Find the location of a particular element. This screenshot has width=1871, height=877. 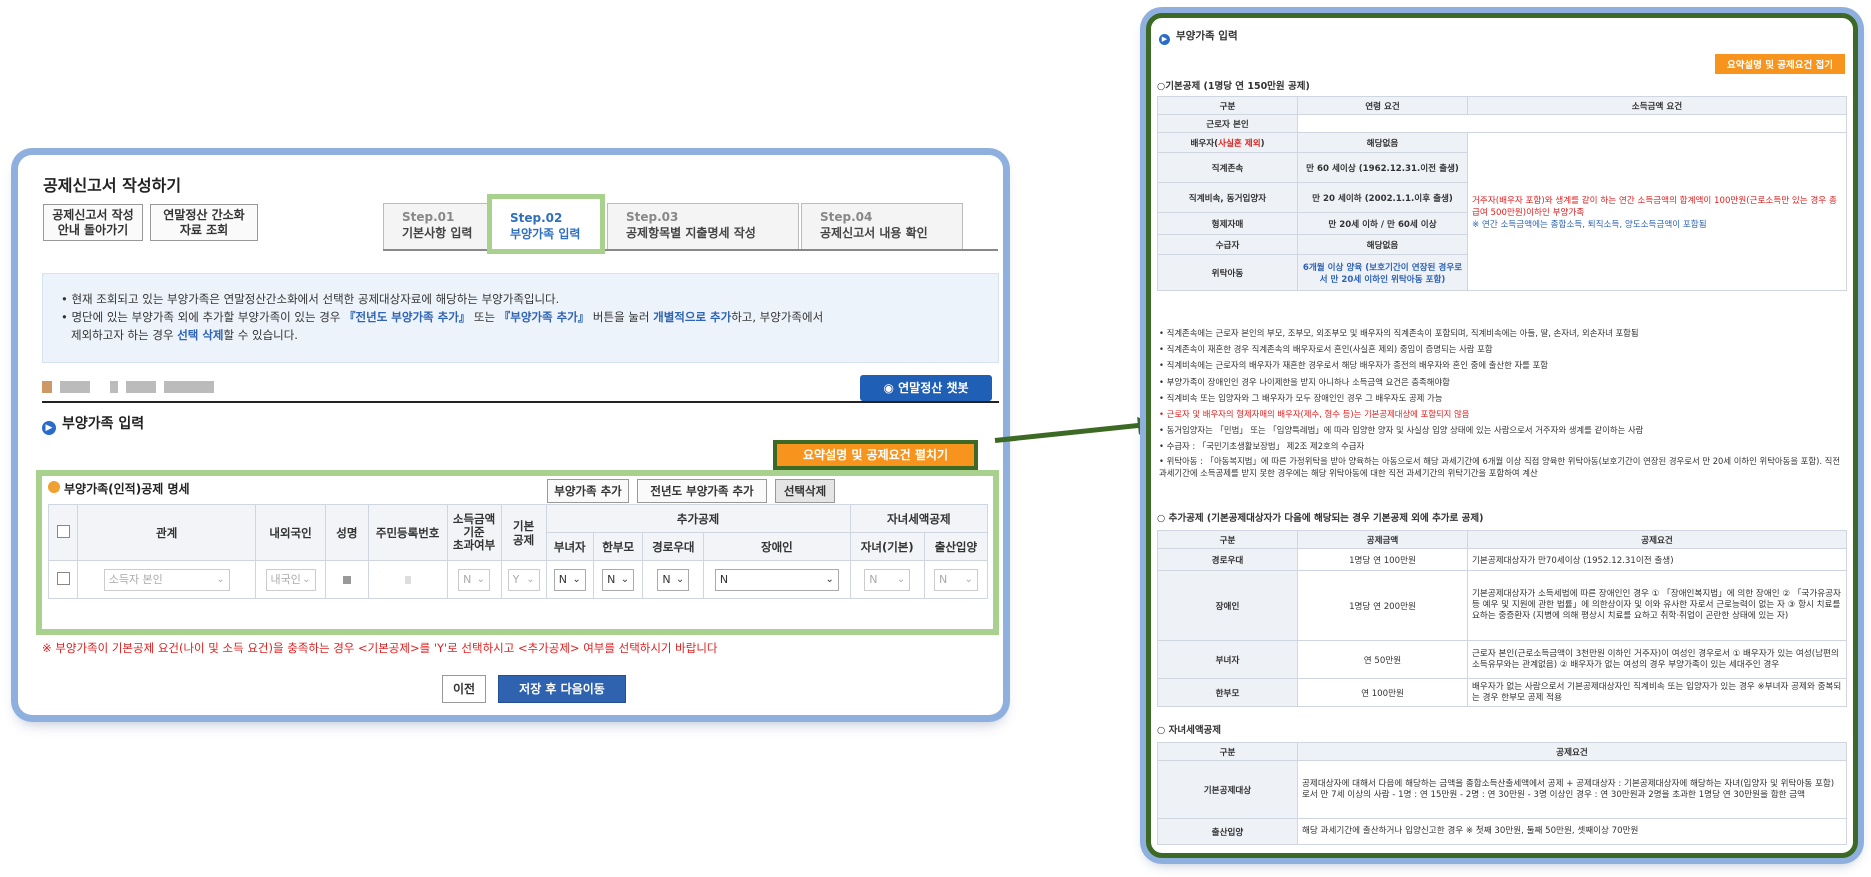

select-all-checkbox is located at coordinates (63, 531).